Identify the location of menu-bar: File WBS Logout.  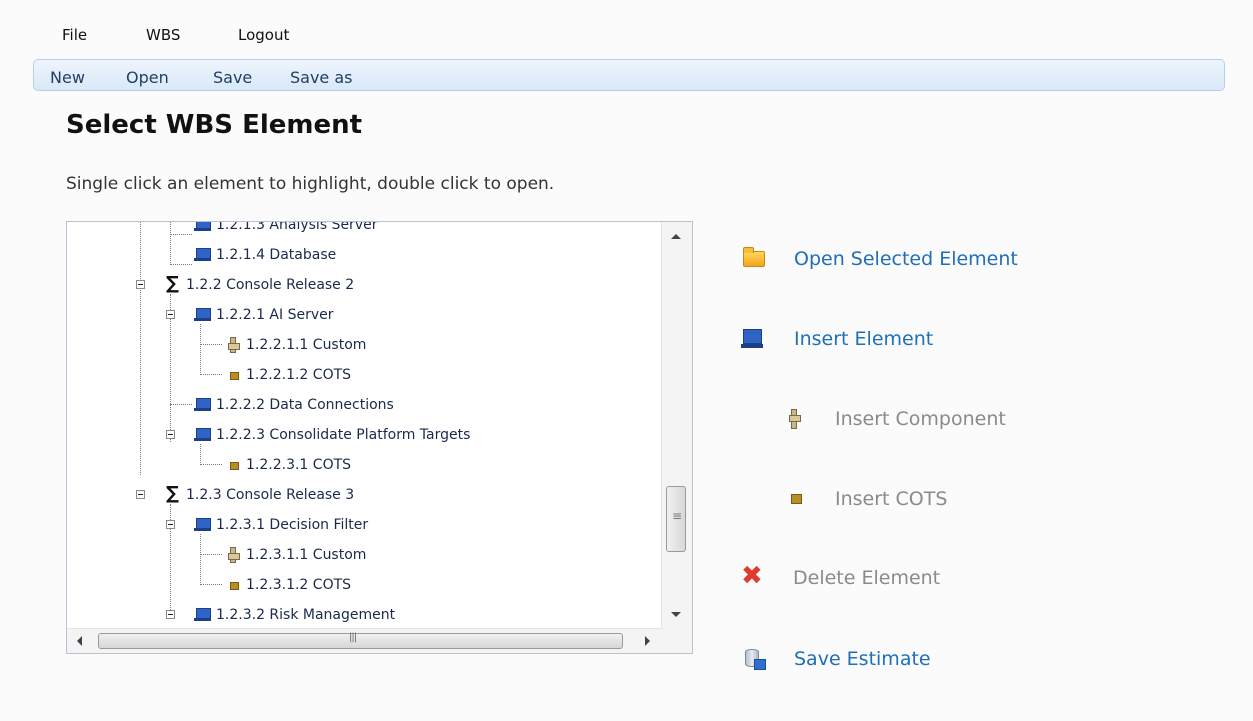
(626, 29).